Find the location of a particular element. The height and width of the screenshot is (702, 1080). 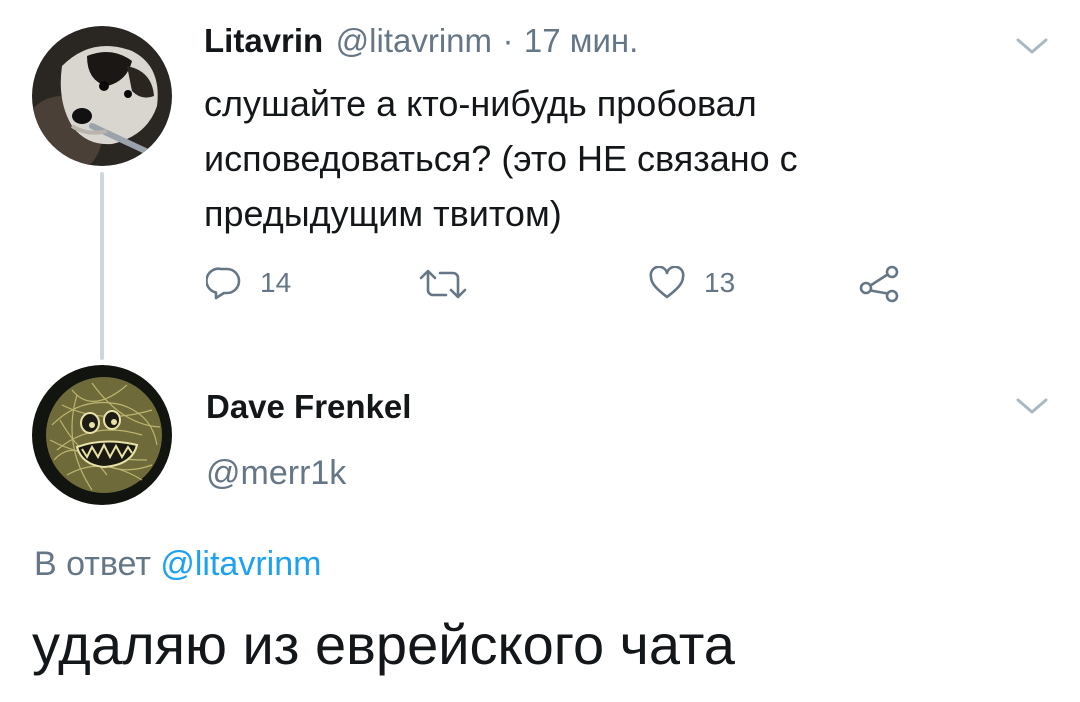

reply-to-handle-link: @litavrinm is located at coordinates (240, 564).